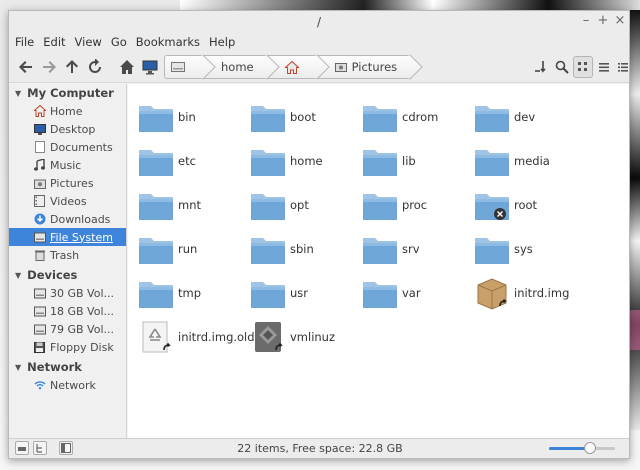  I want to click on sidebar-item-network: Network, so click(67, 385).